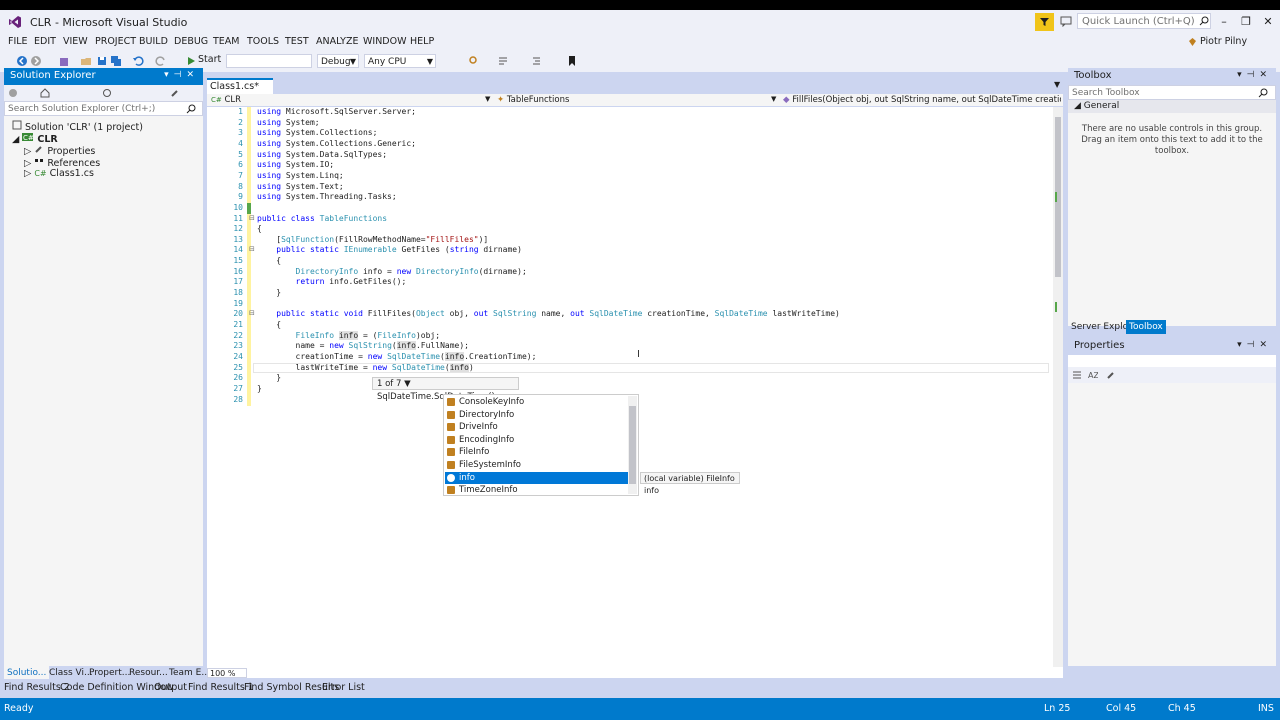 Image resolution: width=1280 pixels, height=720 pixels. Describe the element at coordinates (630, 187) in the screenshot. I see `code-line: 8 using System.Text;` at that location.